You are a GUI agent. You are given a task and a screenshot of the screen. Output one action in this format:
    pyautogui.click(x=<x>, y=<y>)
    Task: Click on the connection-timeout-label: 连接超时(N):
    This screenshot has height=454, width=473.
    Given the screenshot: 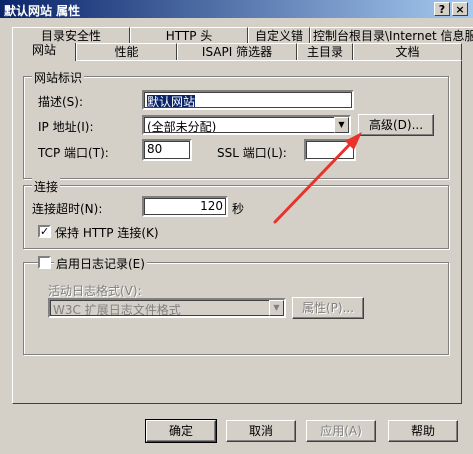 What is the action you would take?
    pyautogui.click(x=67, y=209)
    